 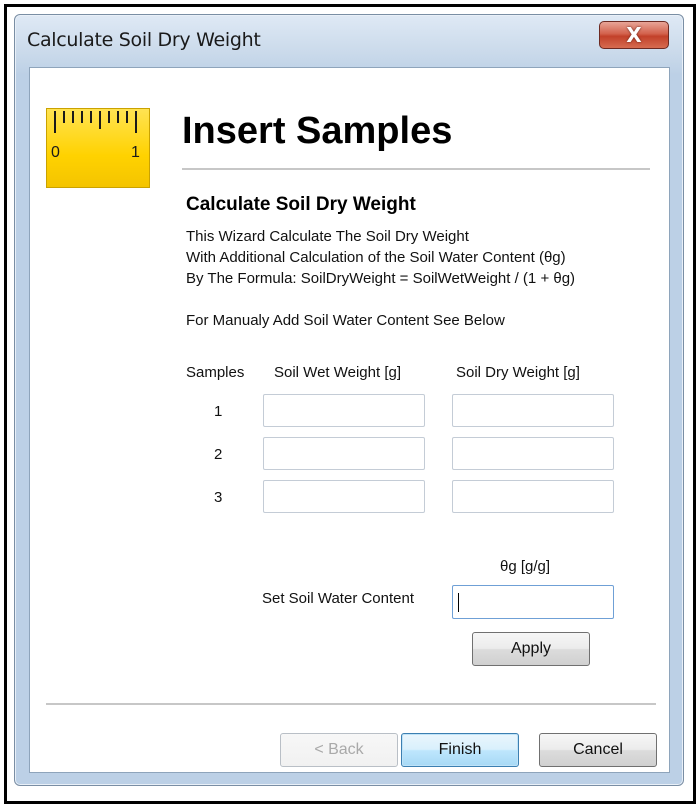 What do you see at coordinates (218, 411) in the screenshot?
I see `sample-row-label: 1` at bounding box center [218, 411].